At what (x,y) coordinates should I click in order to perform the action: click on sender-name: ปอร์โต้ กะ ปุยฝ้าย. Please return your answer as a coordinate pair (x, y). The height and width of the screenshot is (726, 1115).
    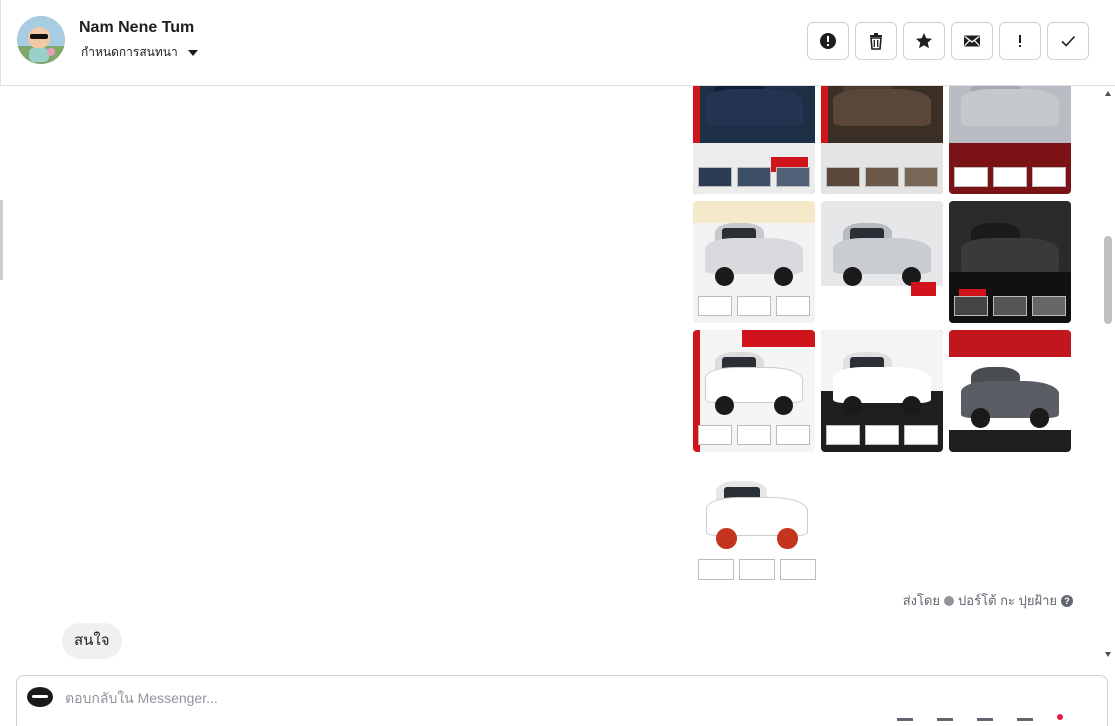
    Looking at the image, I should click on (1007, 600).